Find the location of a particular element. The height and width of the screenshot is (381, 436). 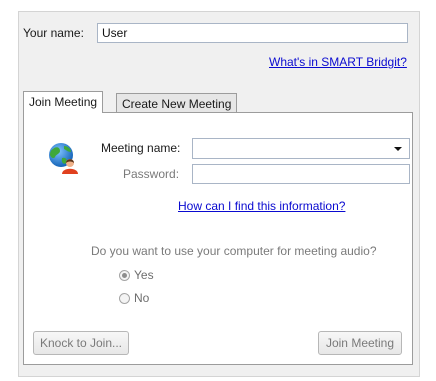

audio-yes-label: Yes is located at coordinates (144, 275).